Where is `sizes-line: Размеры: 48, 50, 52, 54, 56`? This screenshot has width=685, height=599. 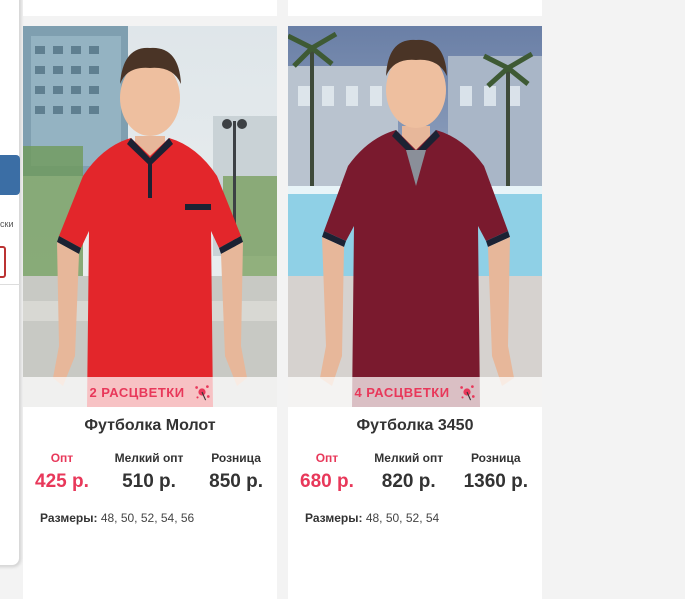
sizes-line: Размеры: 48, 50, 52, 54, 56 is located at coordinates (150, 518).